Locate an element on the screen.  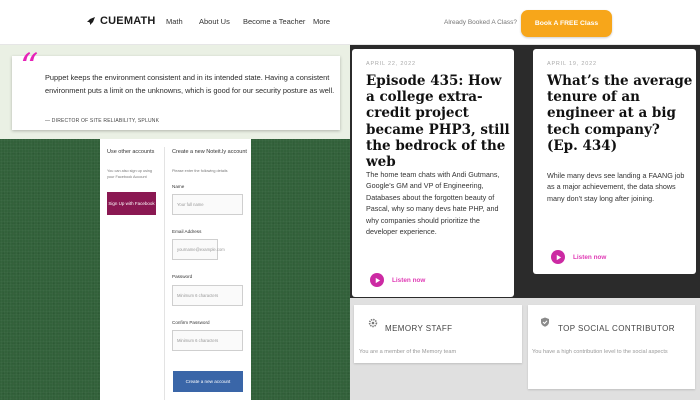
gear-icon is located at coordinates (373, 323).